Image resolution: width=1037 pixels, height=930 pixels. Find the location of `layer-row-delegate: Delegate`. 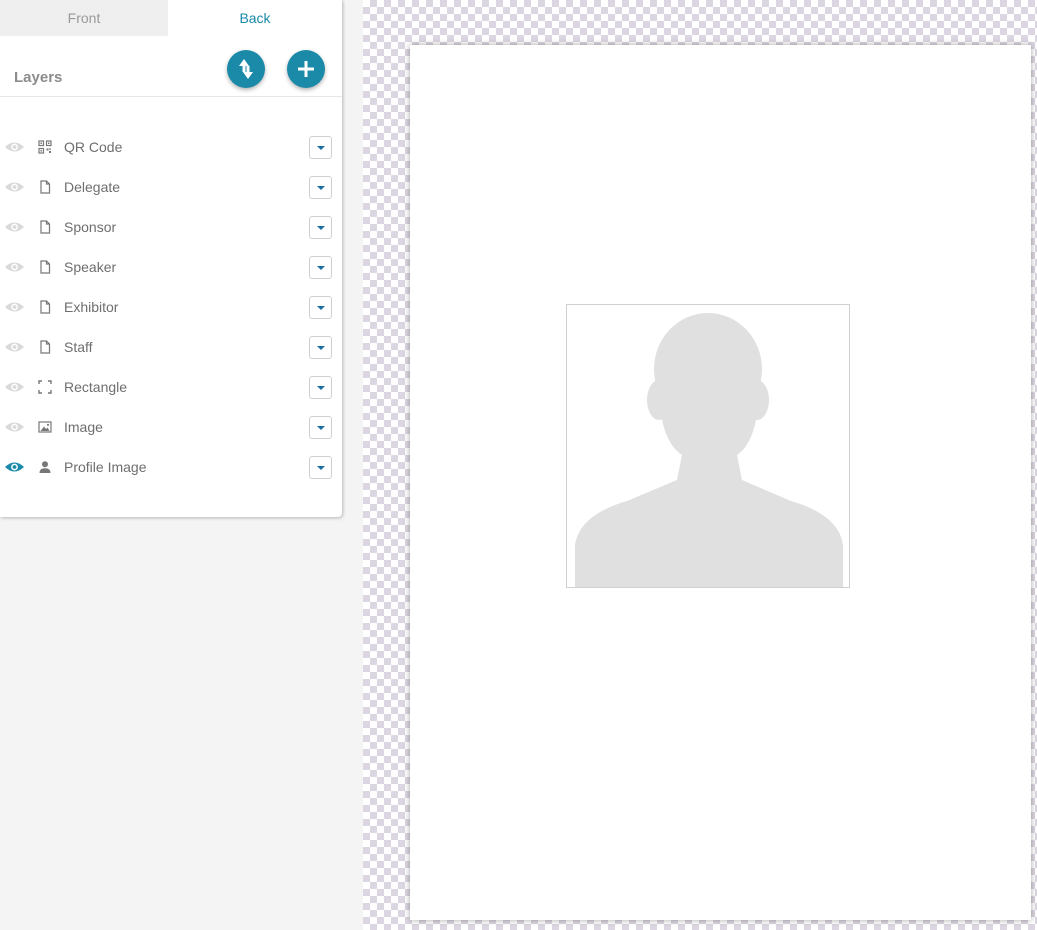

layer-row-delegate: Delegate is located at coordinates (171, 187).